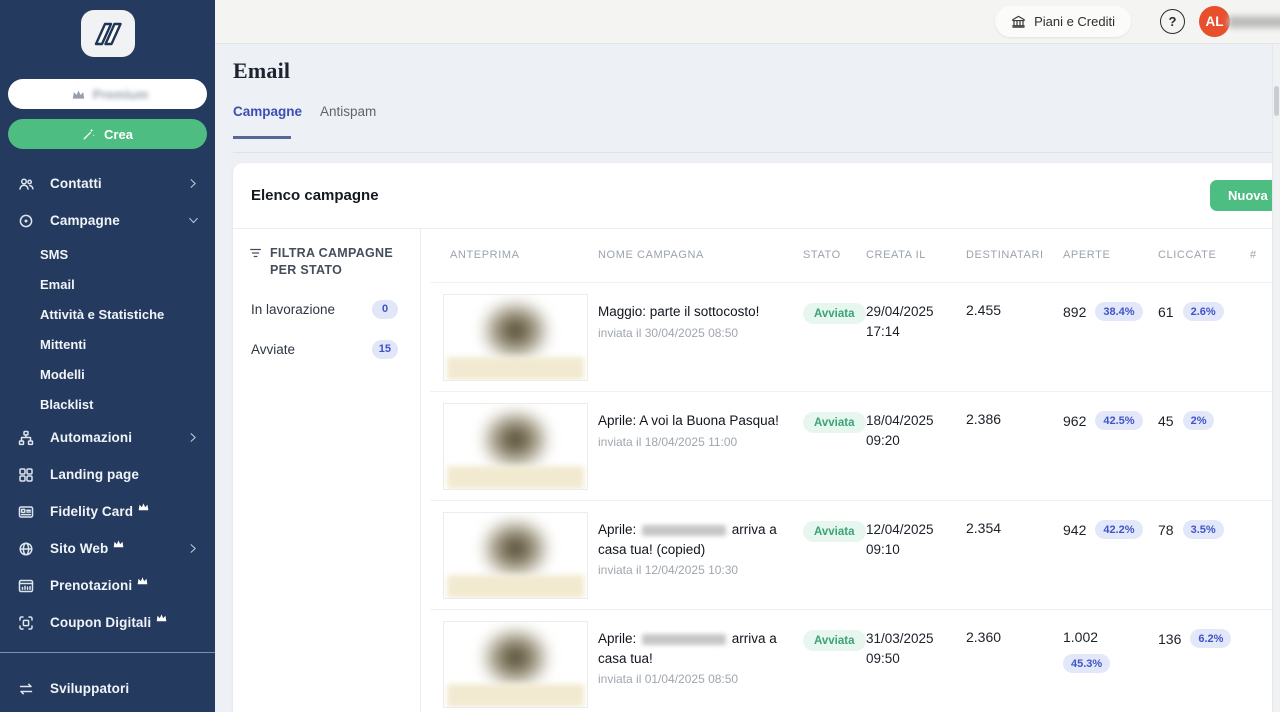 The image size is (1280, 712). What do you see at coordinates (668, 441) in the screenshot?
I see `campaign-sent-note: inviata il 18/04/2025 11:00` at bounding box center [668, 441].